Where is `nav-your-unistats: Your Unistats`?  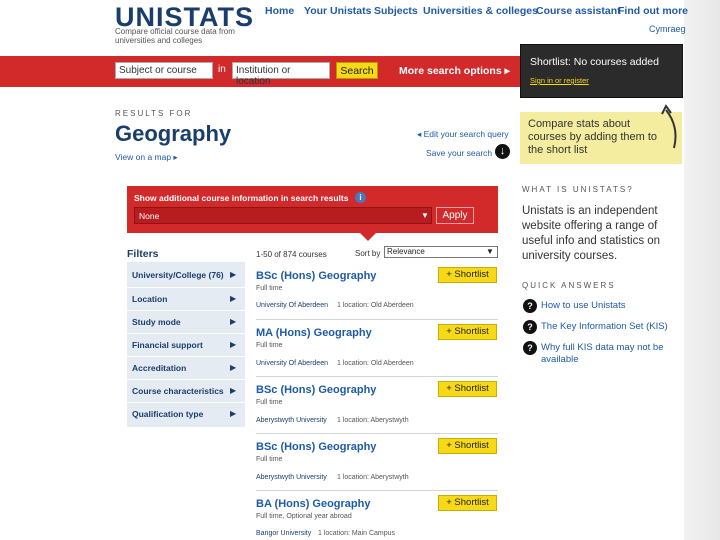 nav-your-unistats: Your Unistats is located at coordinates (337, 11).